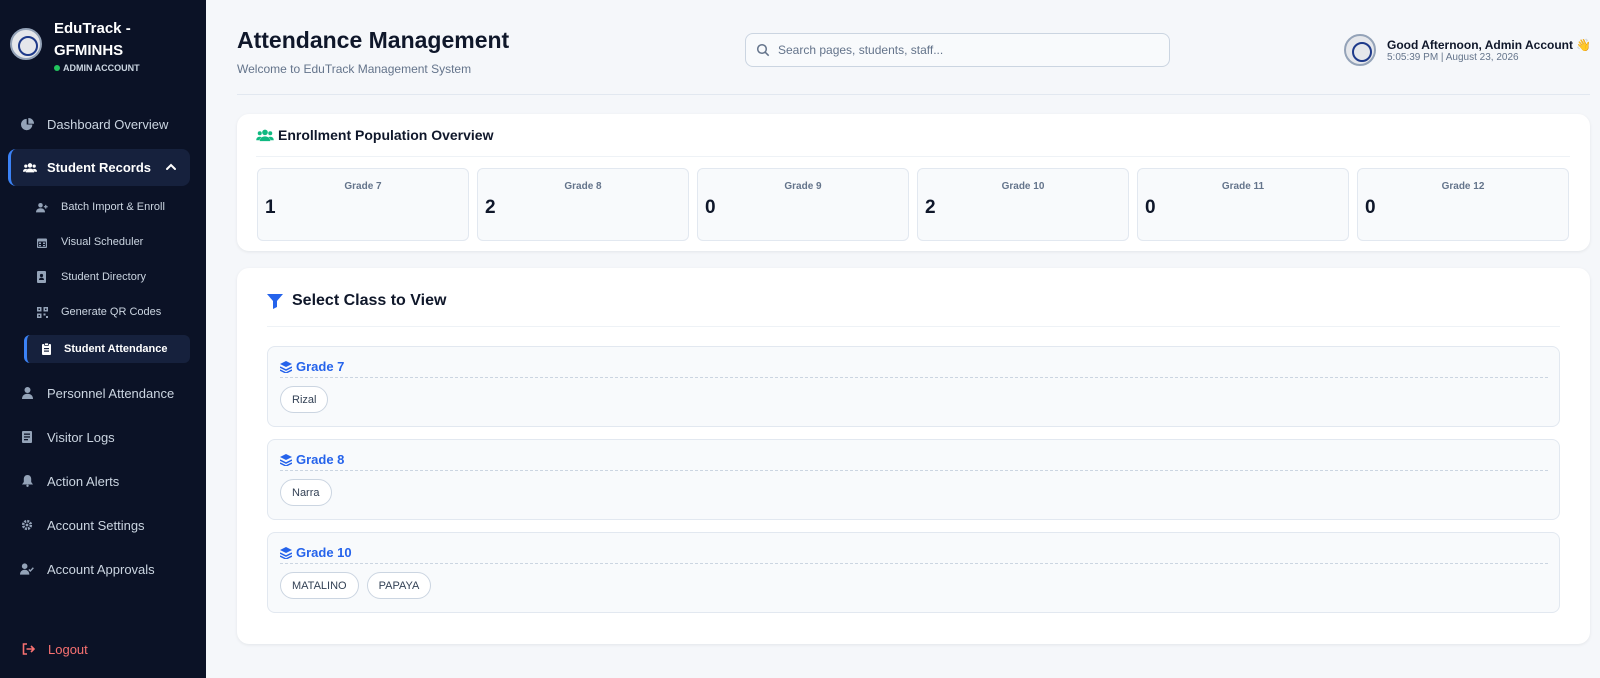 The image size is (1600, 678). Describe the element at coordinates (1243, 204) in the screenshot. I see `grade-count-box: Grade 11 0` at that location.